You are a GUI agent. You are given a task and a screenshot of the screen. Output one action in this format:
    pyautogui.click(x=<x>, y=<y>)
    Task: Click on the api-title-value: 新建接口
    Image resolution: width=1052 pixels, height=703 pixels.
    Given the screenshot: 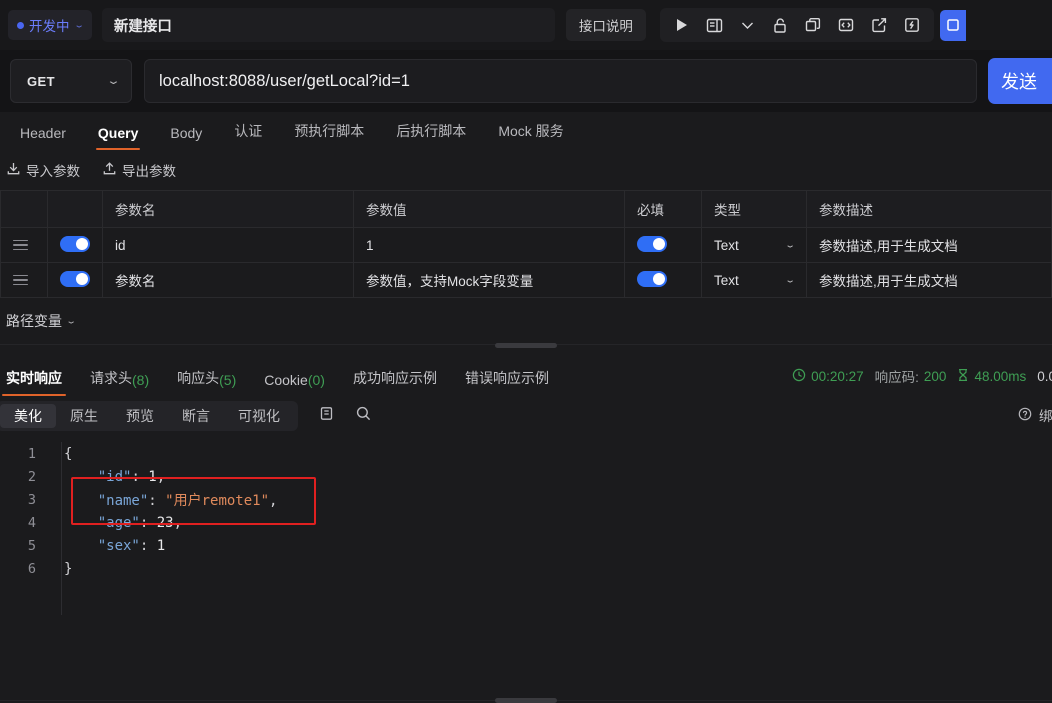 What is the action you would take?
    pyautogui.click(x=142, y=26)
    